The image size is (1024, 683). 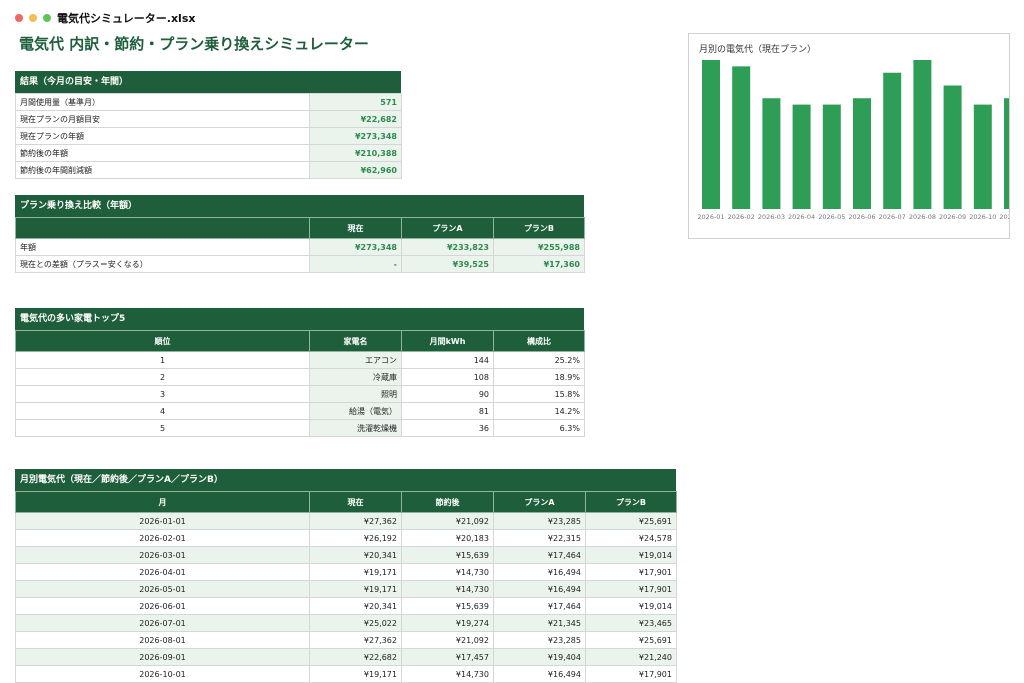 What do you see at coordinates (162, 606) in the screenshot?
I see `month-cell: 2026-06-01` at bounding box center [162, 606].